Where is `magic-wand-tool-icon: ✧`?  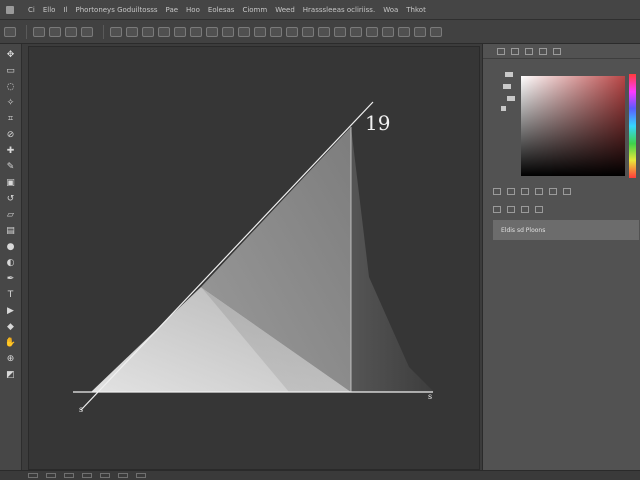
magic-wand-tool-icon: ✧ is located at coordinates (11, 103).